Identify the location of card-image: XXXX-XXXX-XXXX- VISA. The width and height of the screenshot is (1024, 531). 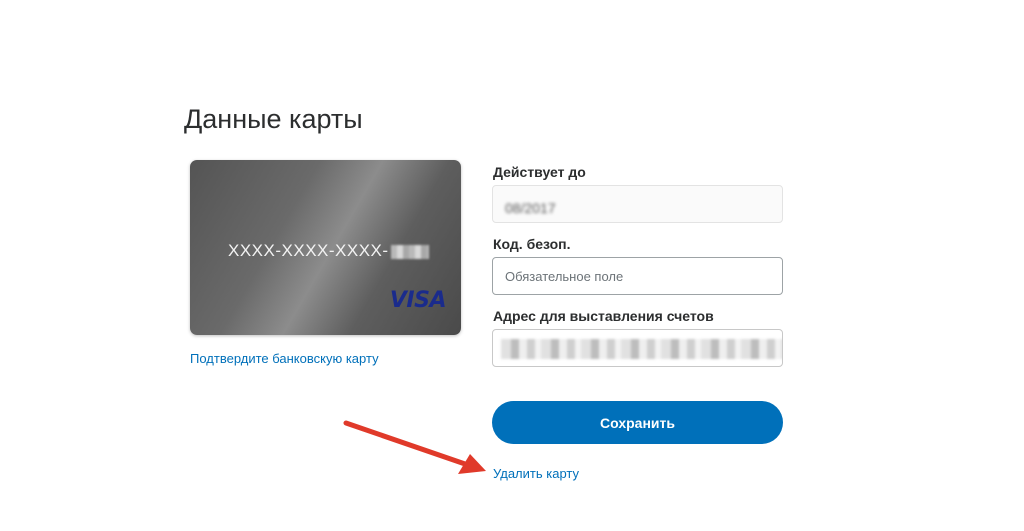
(325, 247).